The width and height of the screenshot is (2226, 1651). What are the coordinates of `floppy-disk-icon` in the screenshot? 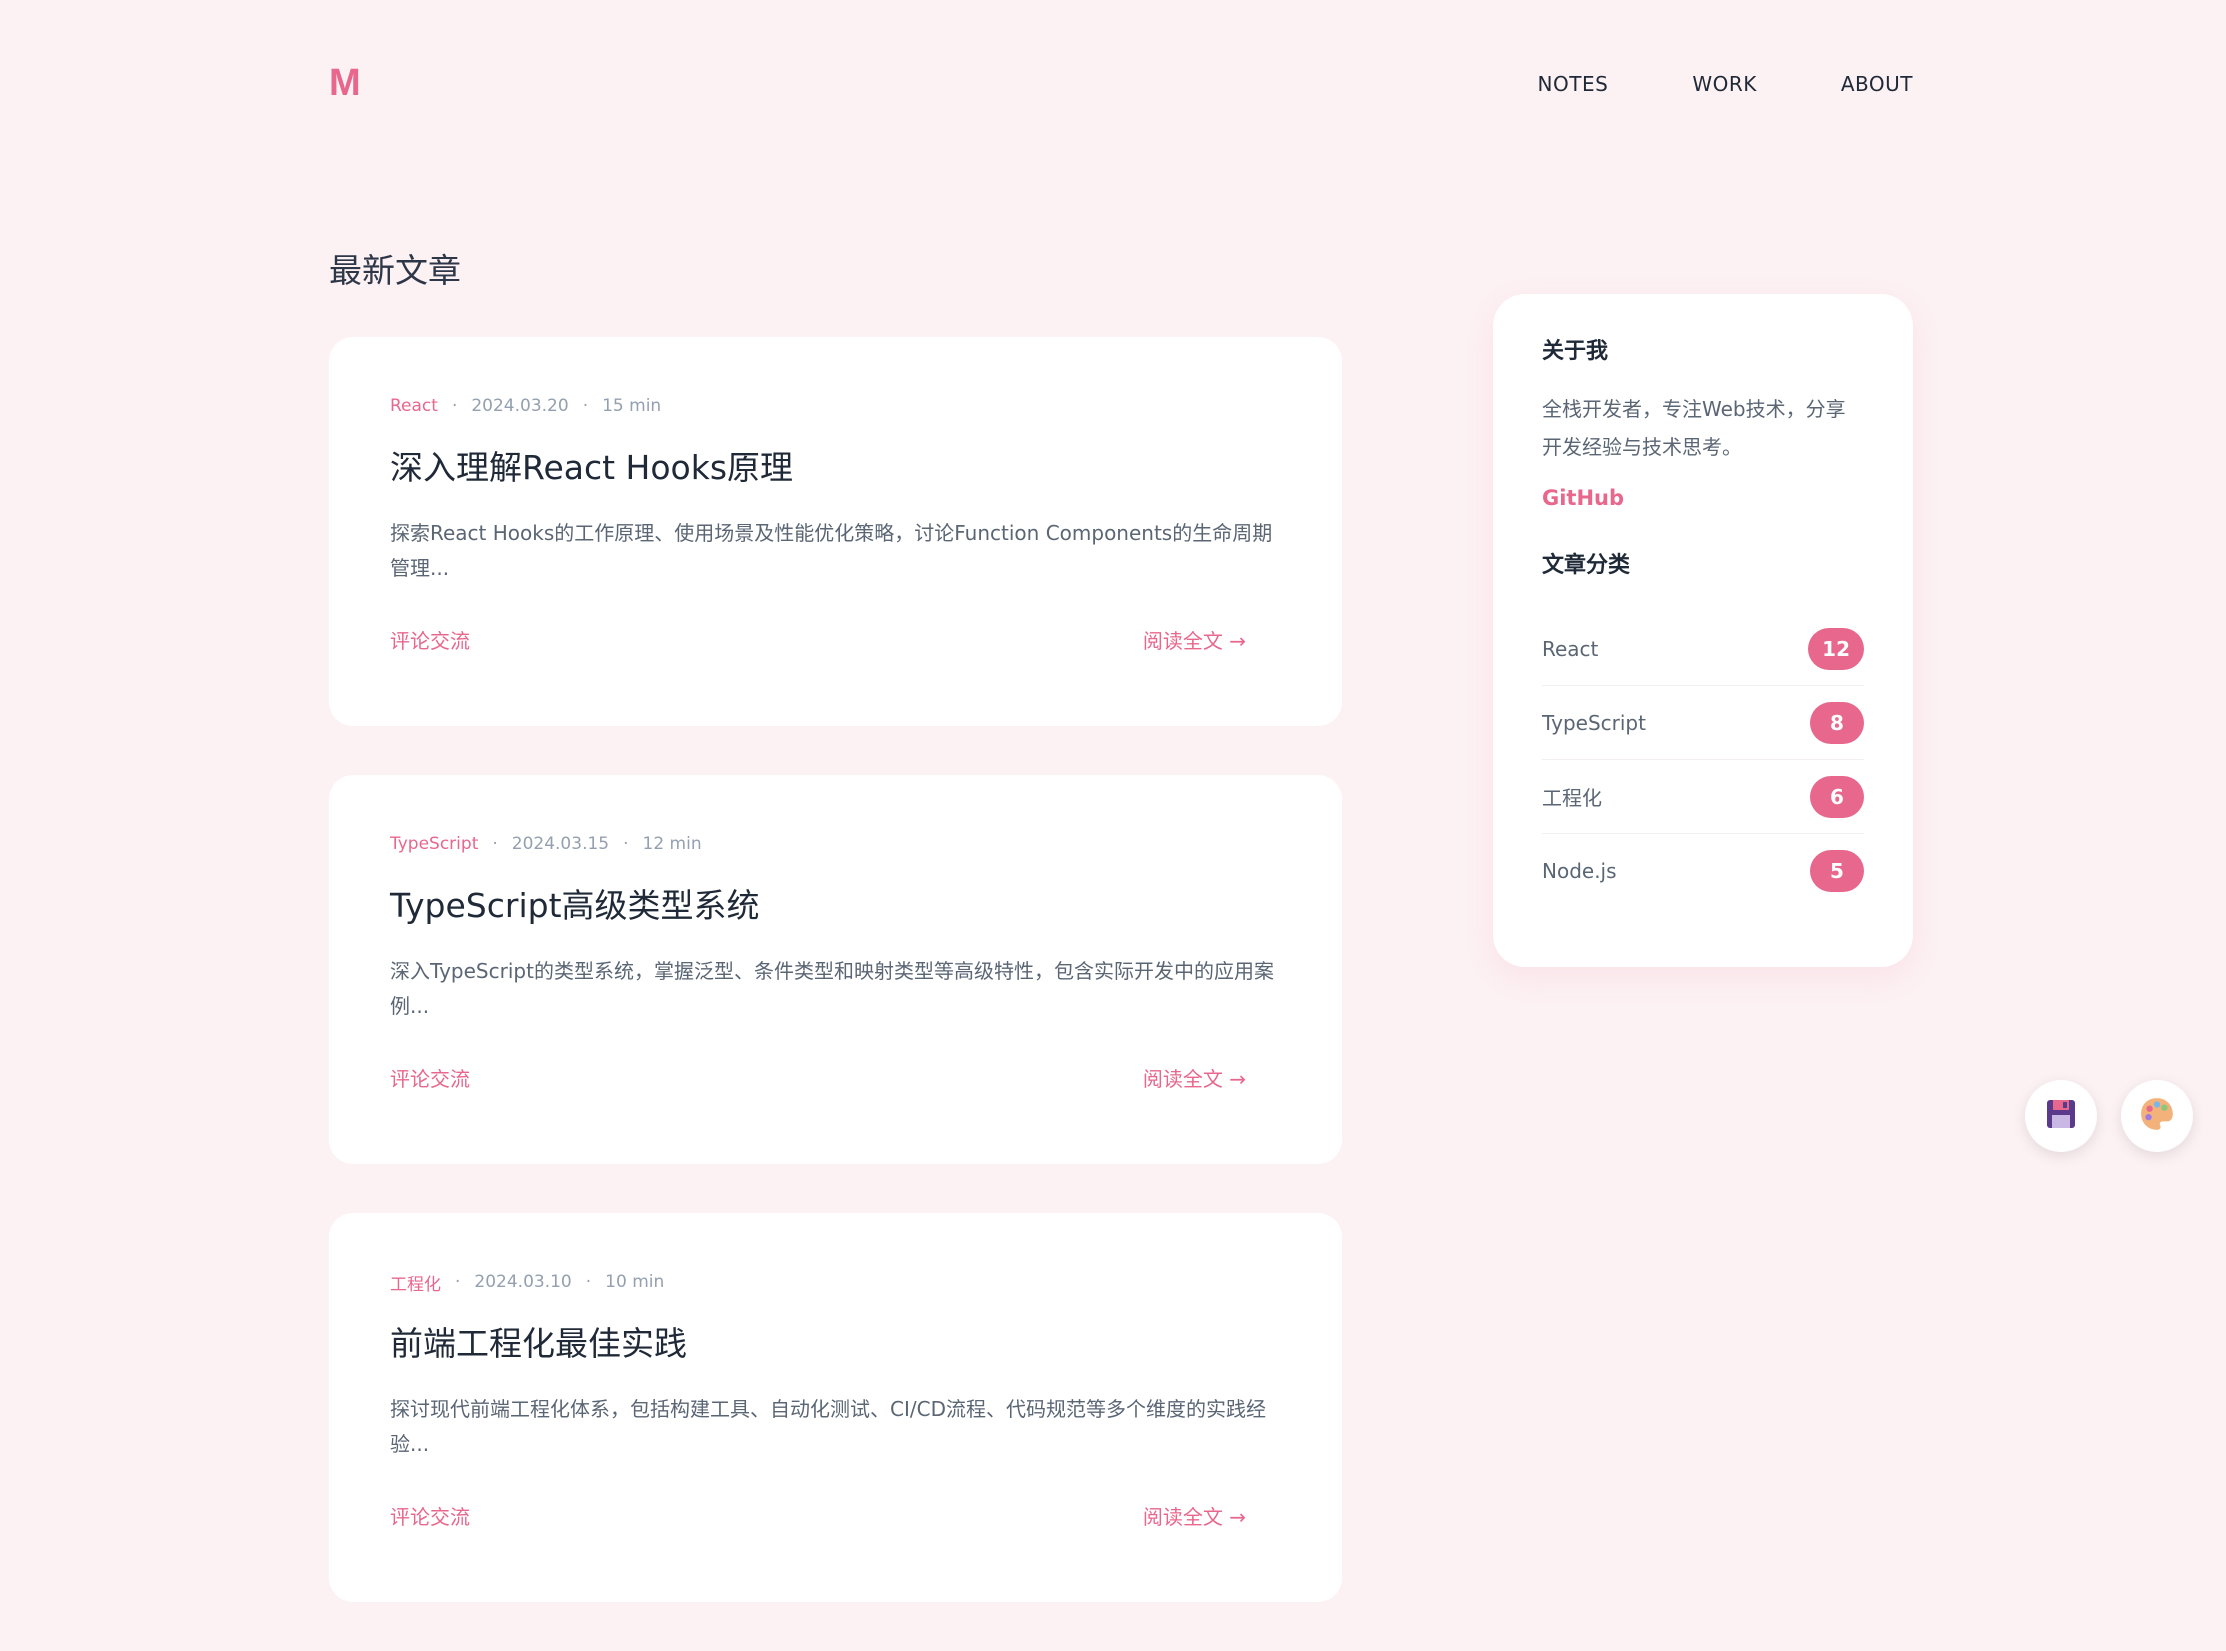 It's located at (2061, 1116).